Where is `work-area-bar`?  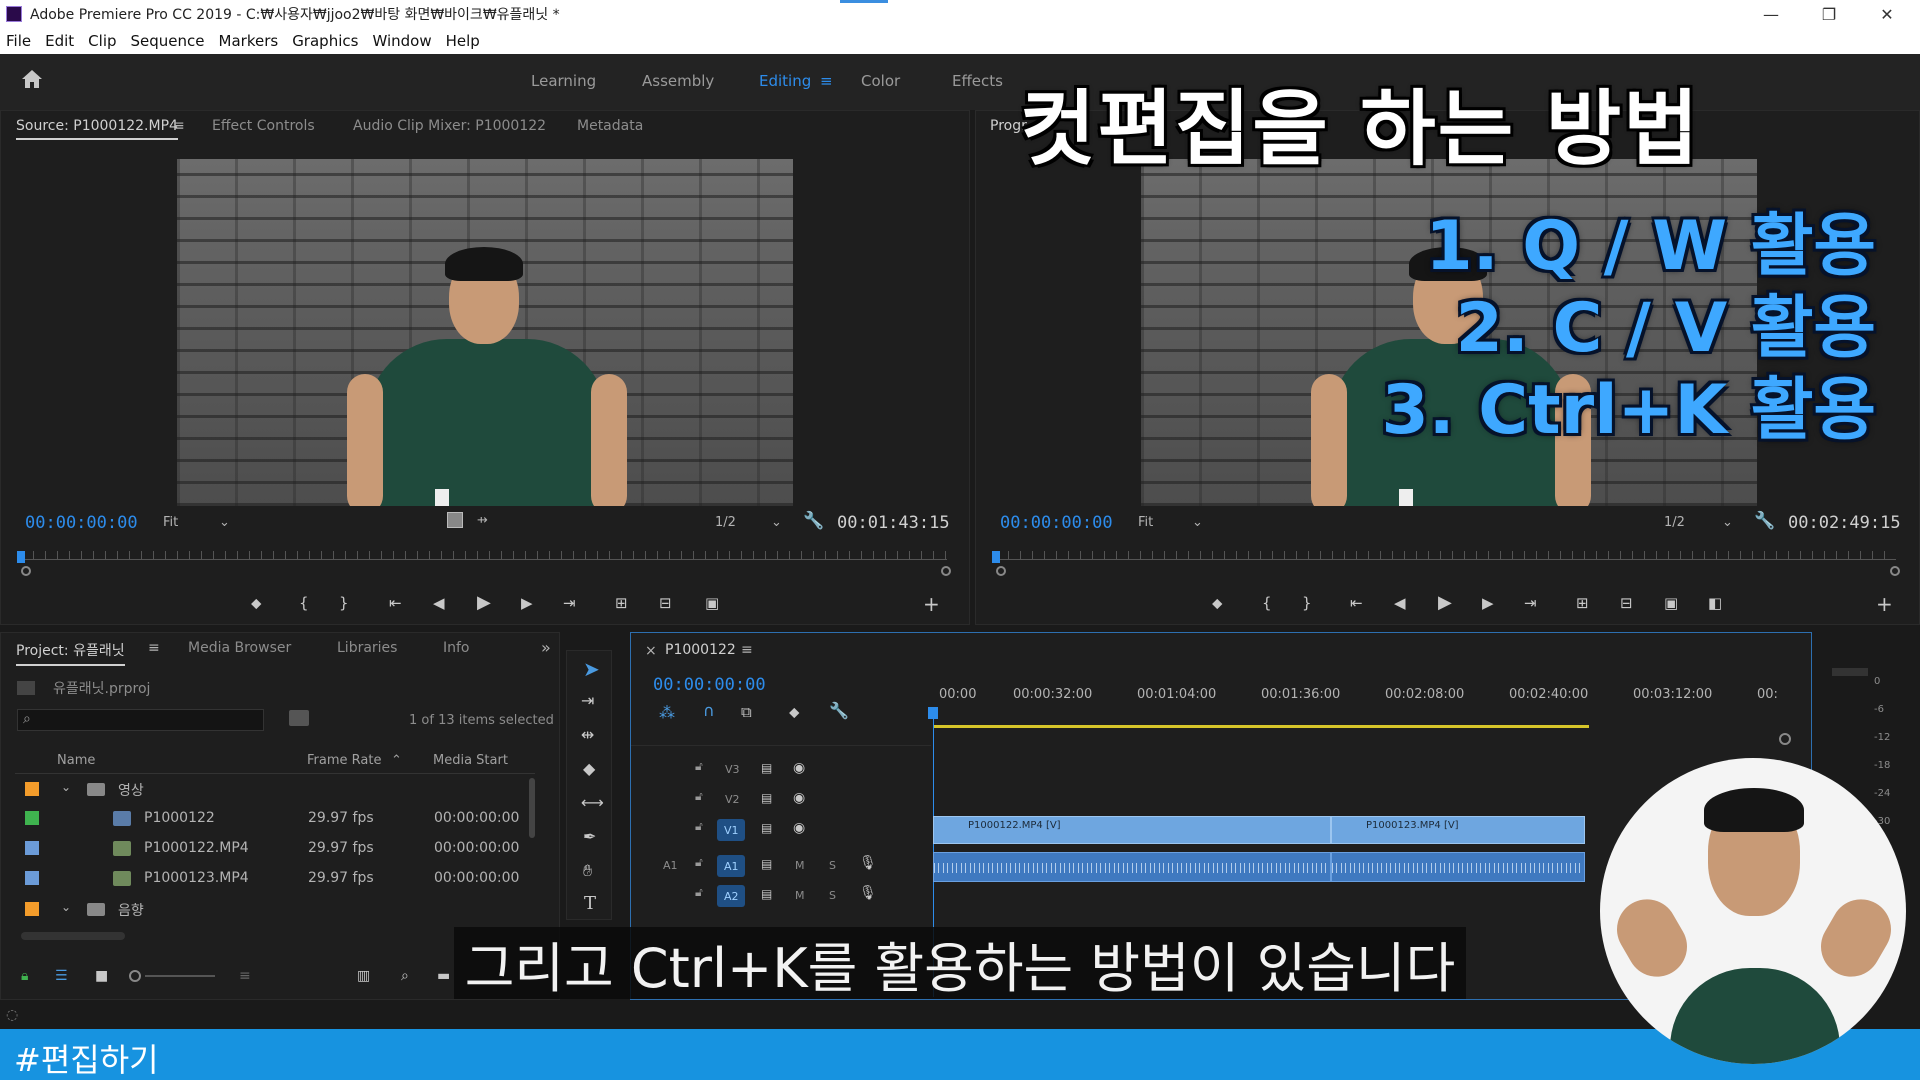 work-area-bar is located at coordinates (1261, 726).